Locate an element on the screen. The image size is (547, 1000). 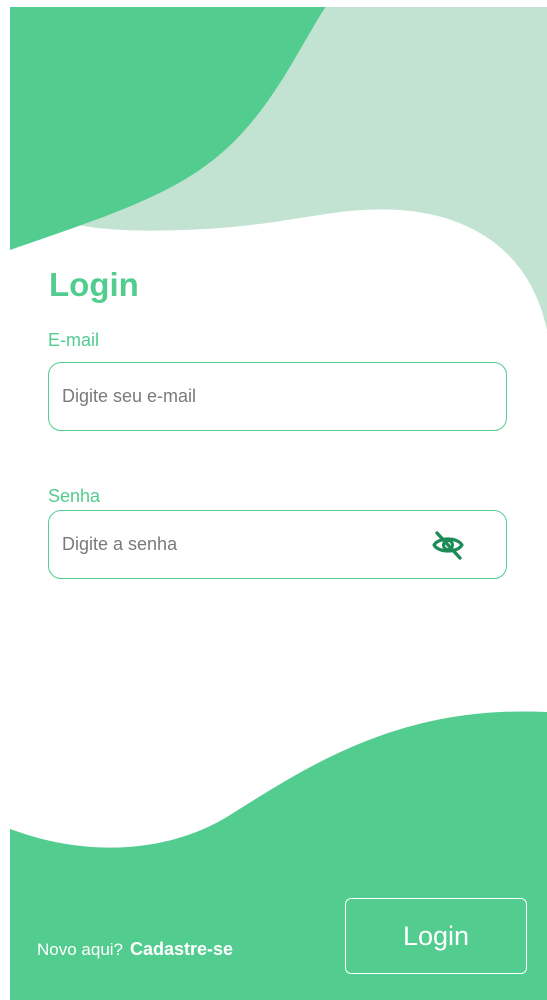
password-label: Senha is located at coordinates (74, 496).